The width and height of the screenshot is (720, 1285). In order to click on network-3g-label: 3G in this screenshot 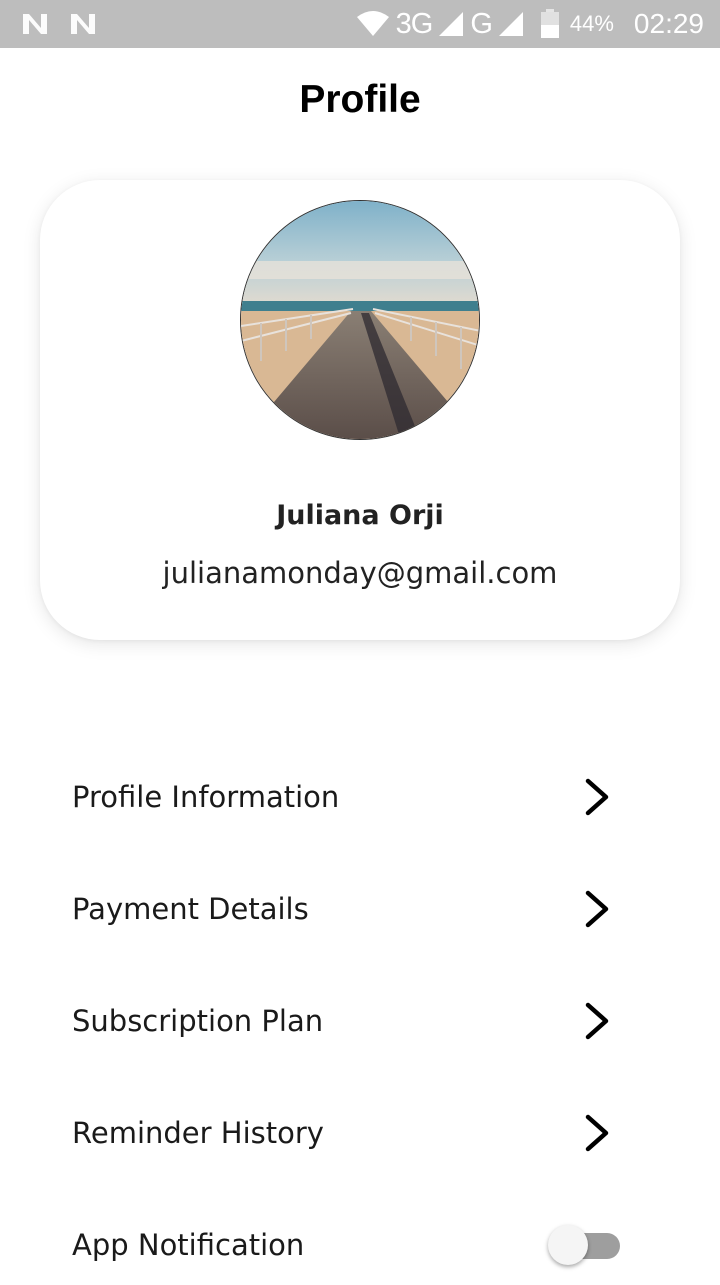, I will do `click(414, 23)`.